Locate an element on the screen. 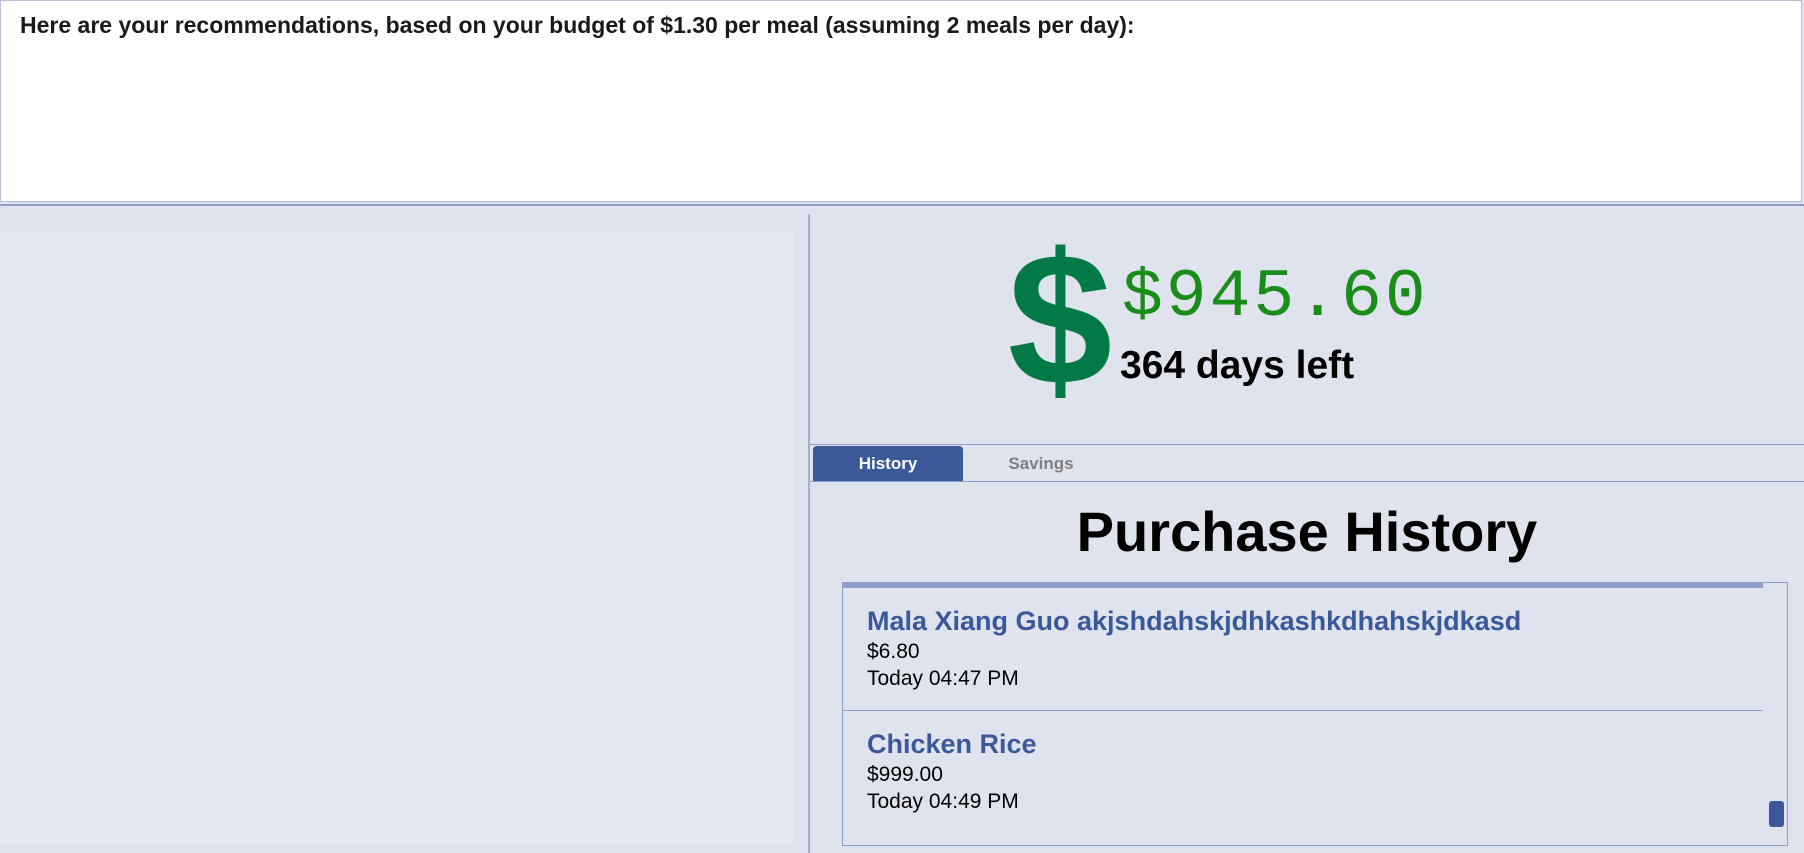 Image resolution: width=1804 pixels, height=853 pixels. list-item: Chicken Rice $999.00 Today 04:49 PM is located at coordinates (1303, 773).